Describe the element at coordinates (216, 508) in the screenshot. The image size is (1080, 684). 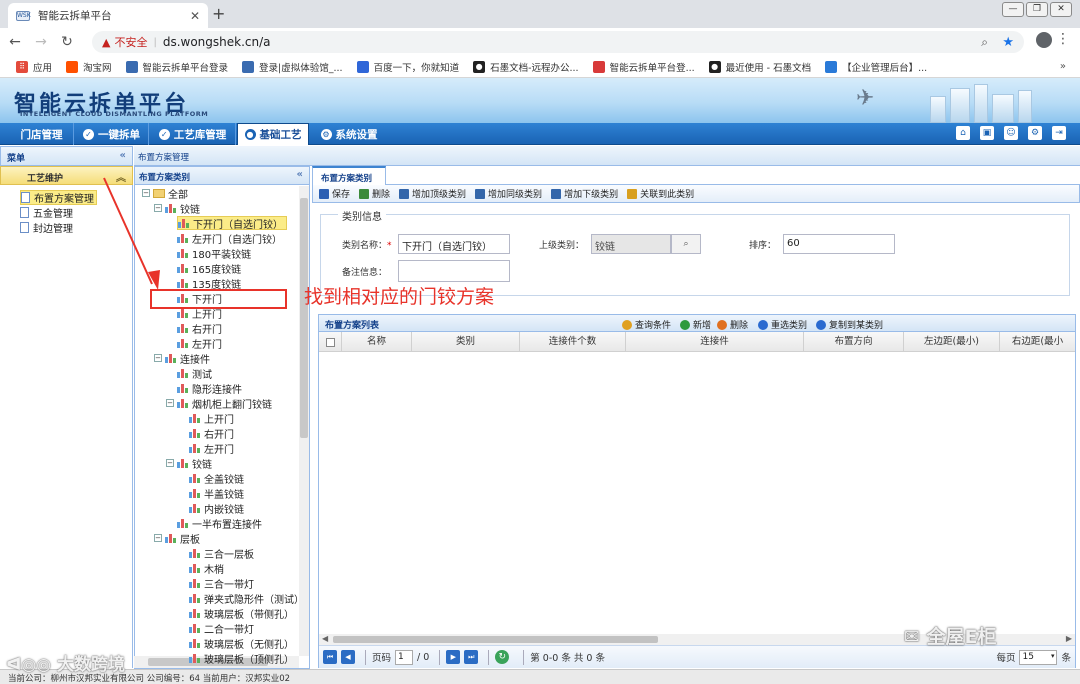
I see `tree-node: 内嵌铰链` at that location.